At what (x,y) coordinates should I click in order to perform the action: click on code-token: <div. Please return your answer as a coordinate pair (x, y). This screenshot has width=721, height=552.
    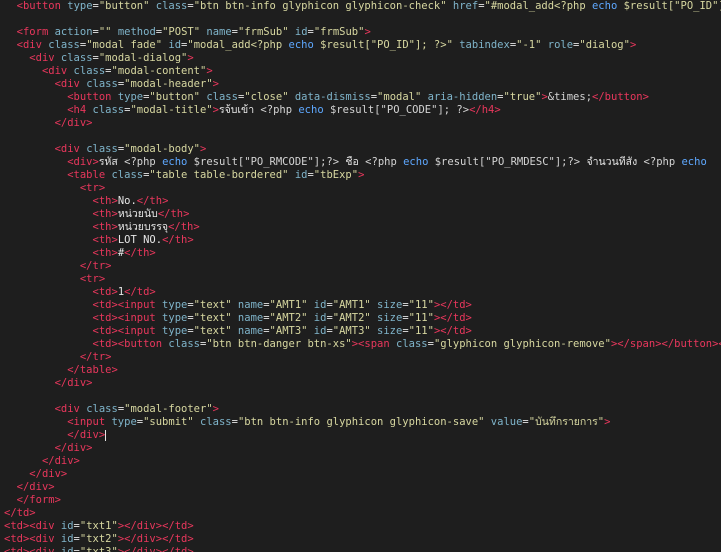
    Looking at the image, I should click on (29, 45).